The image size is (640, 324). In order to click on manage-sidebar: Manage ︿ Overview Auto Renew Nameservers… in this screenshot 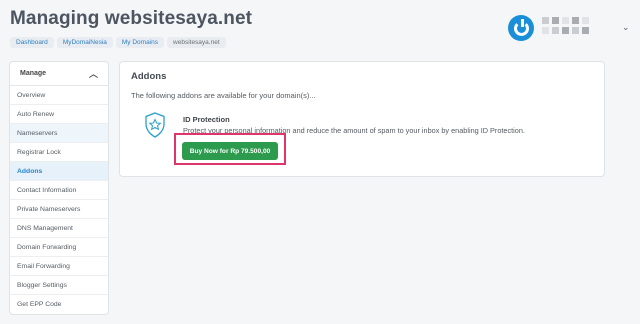, I will do `click(59, 188)`.